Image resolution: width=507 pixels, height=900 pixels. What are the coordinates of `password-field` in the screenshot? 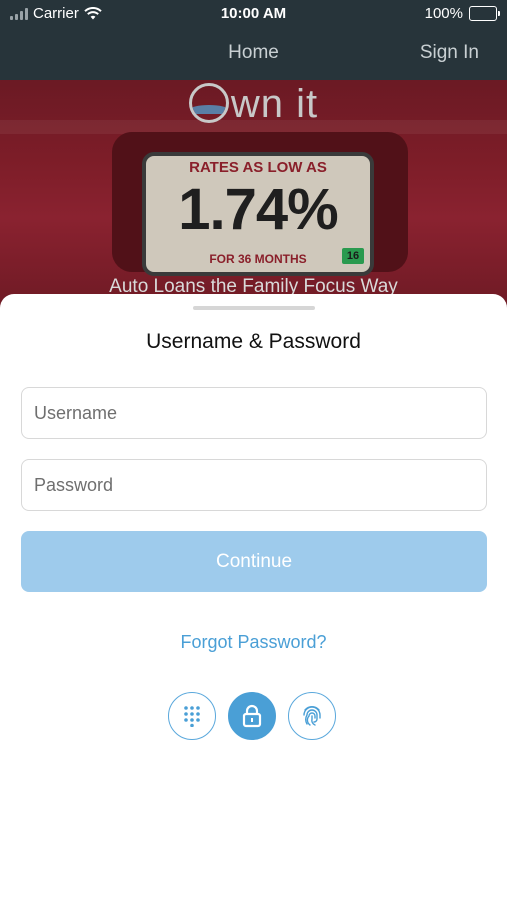 It's located at (254, 485).